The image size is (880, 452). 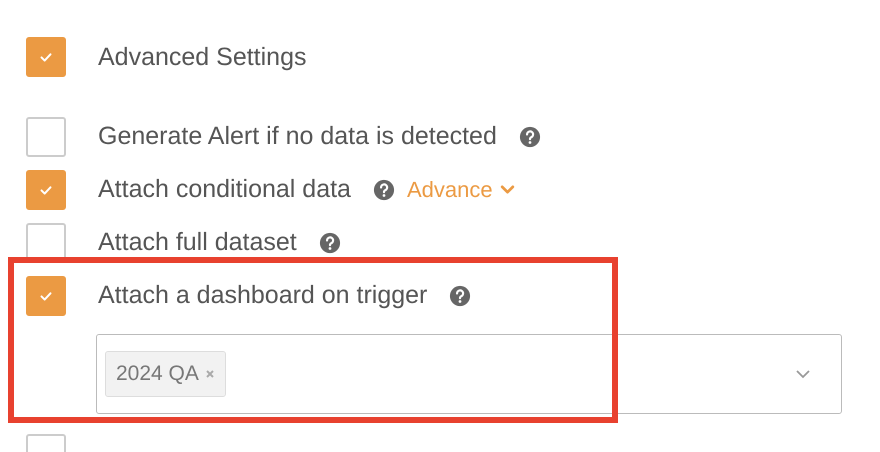 What do you see at coordinates (461, 189) in the screenshot?
I see `advance-link: Advance` at bounding box center [461, 189].